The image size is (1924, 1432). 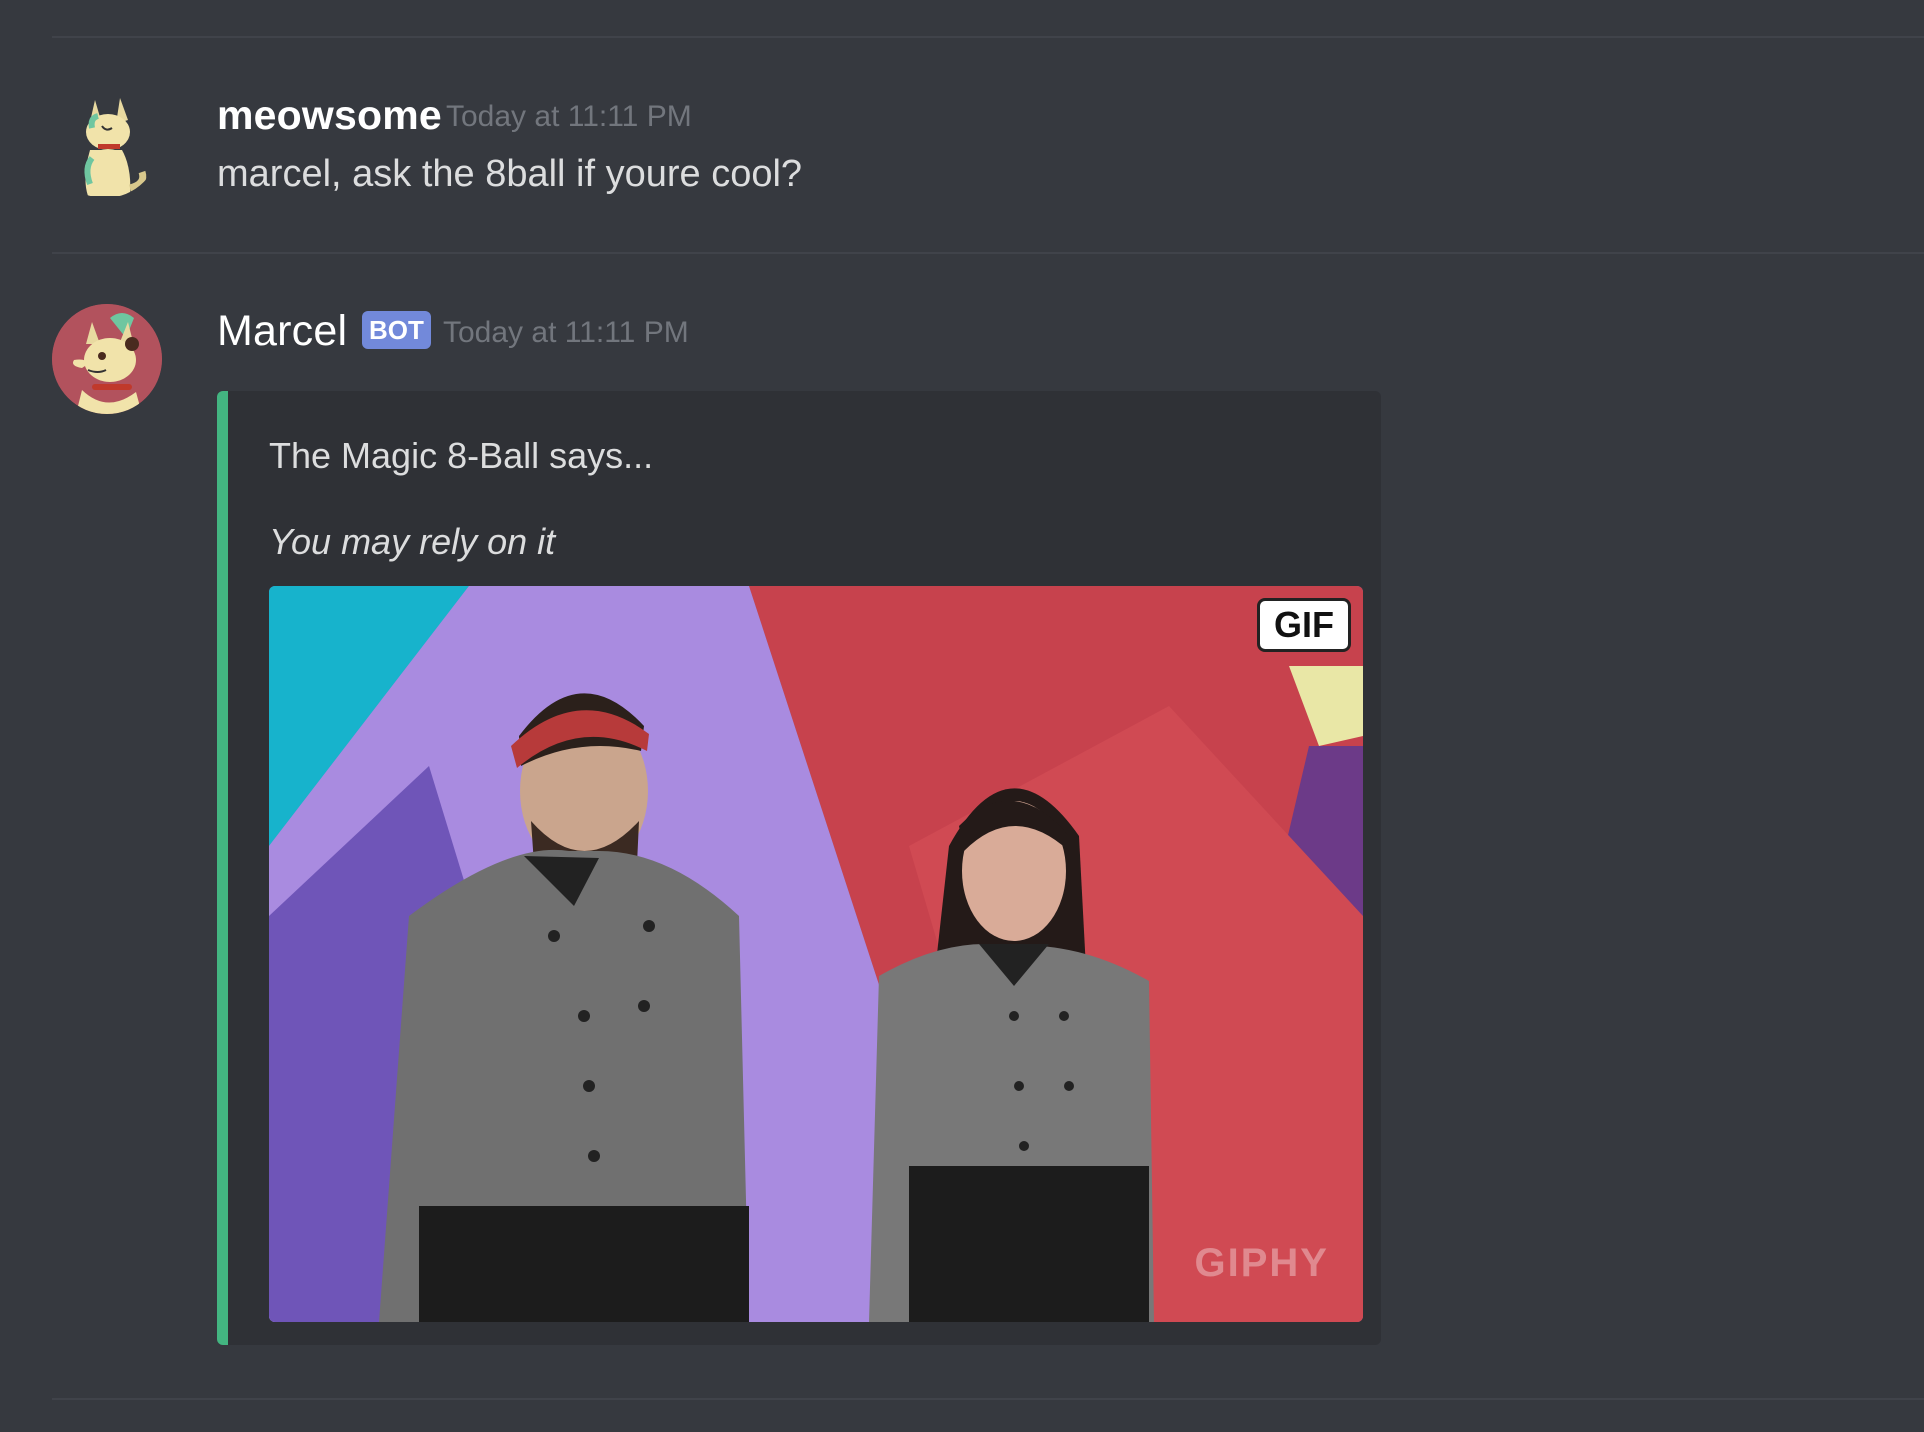 What do you see at coordinates (115, 147) in the screenshot?
I see `cat-sitting-icon` at bounding box center [115, 147].